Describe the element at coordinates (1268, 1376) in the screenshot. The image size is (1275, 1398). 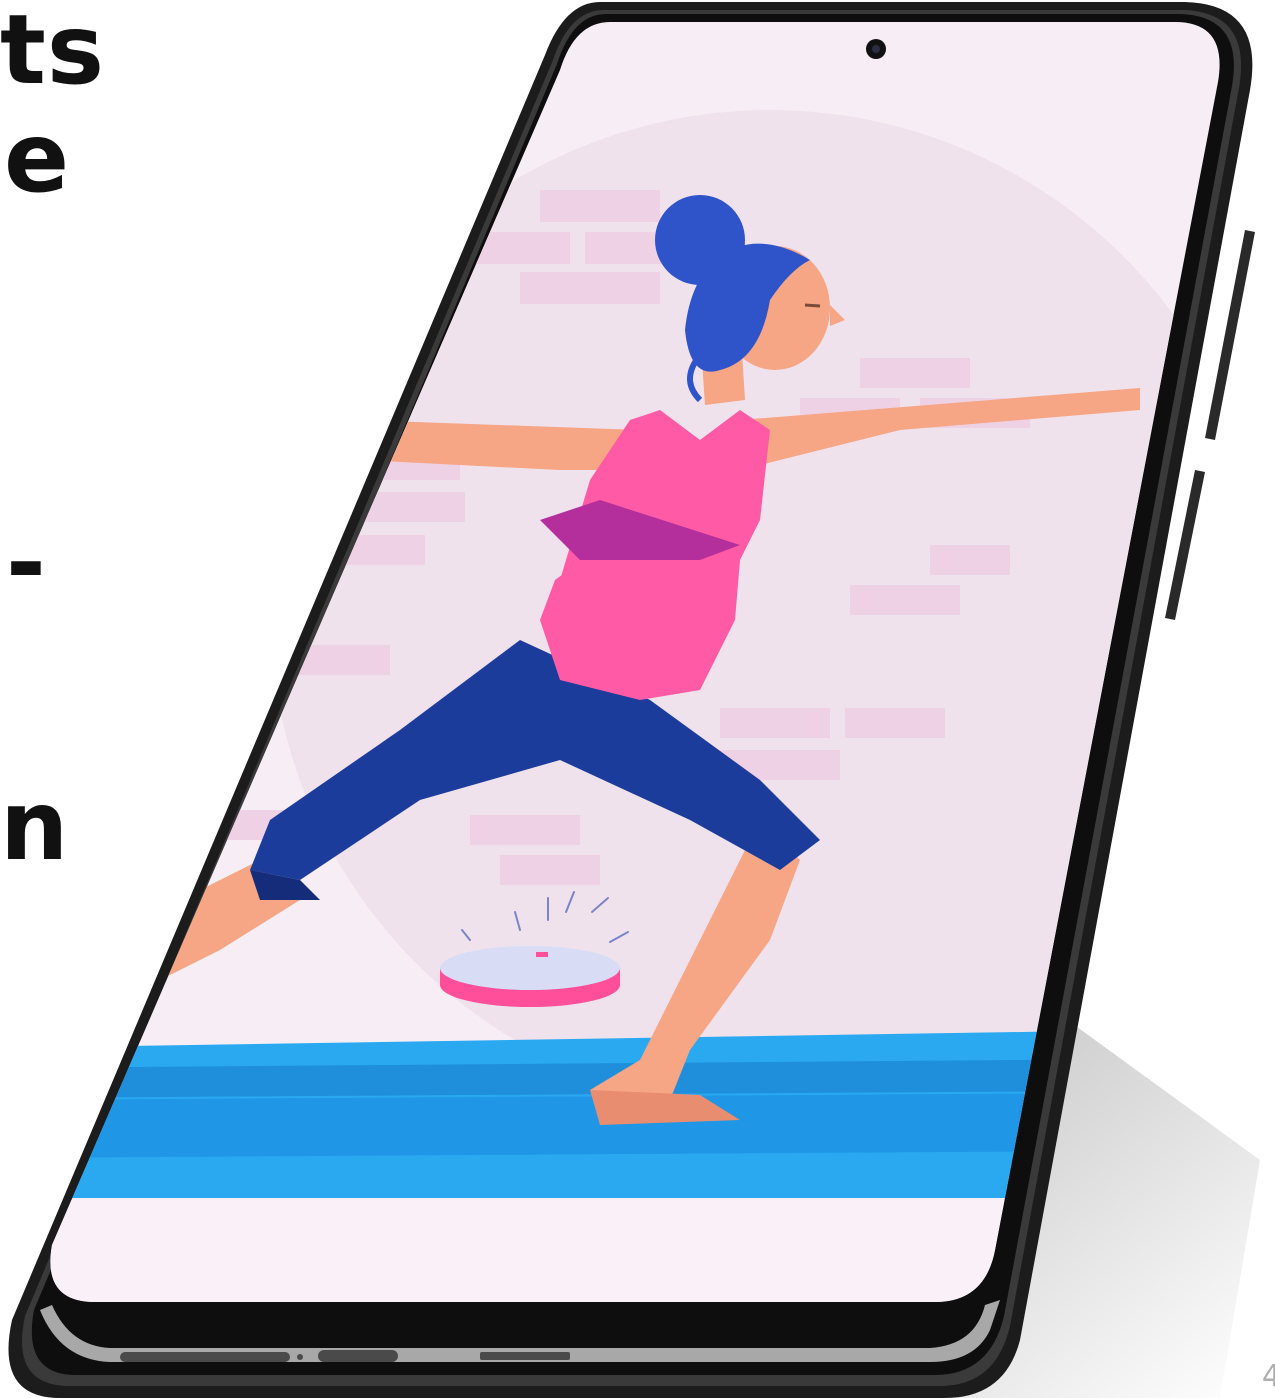
I see `page-number: 4` at that location.